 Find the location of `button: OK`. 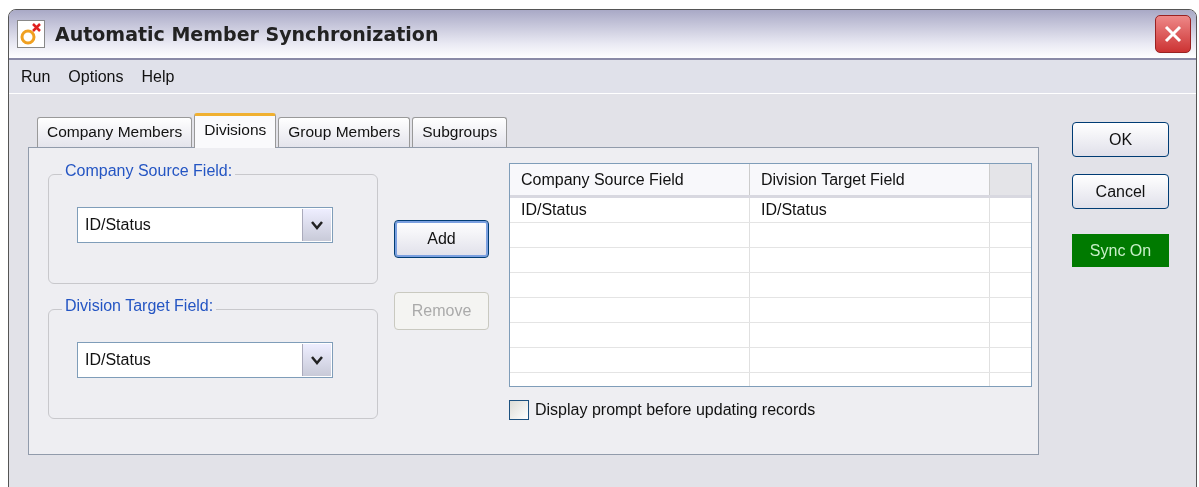

button: OK is located at coordinates (1120, 139).